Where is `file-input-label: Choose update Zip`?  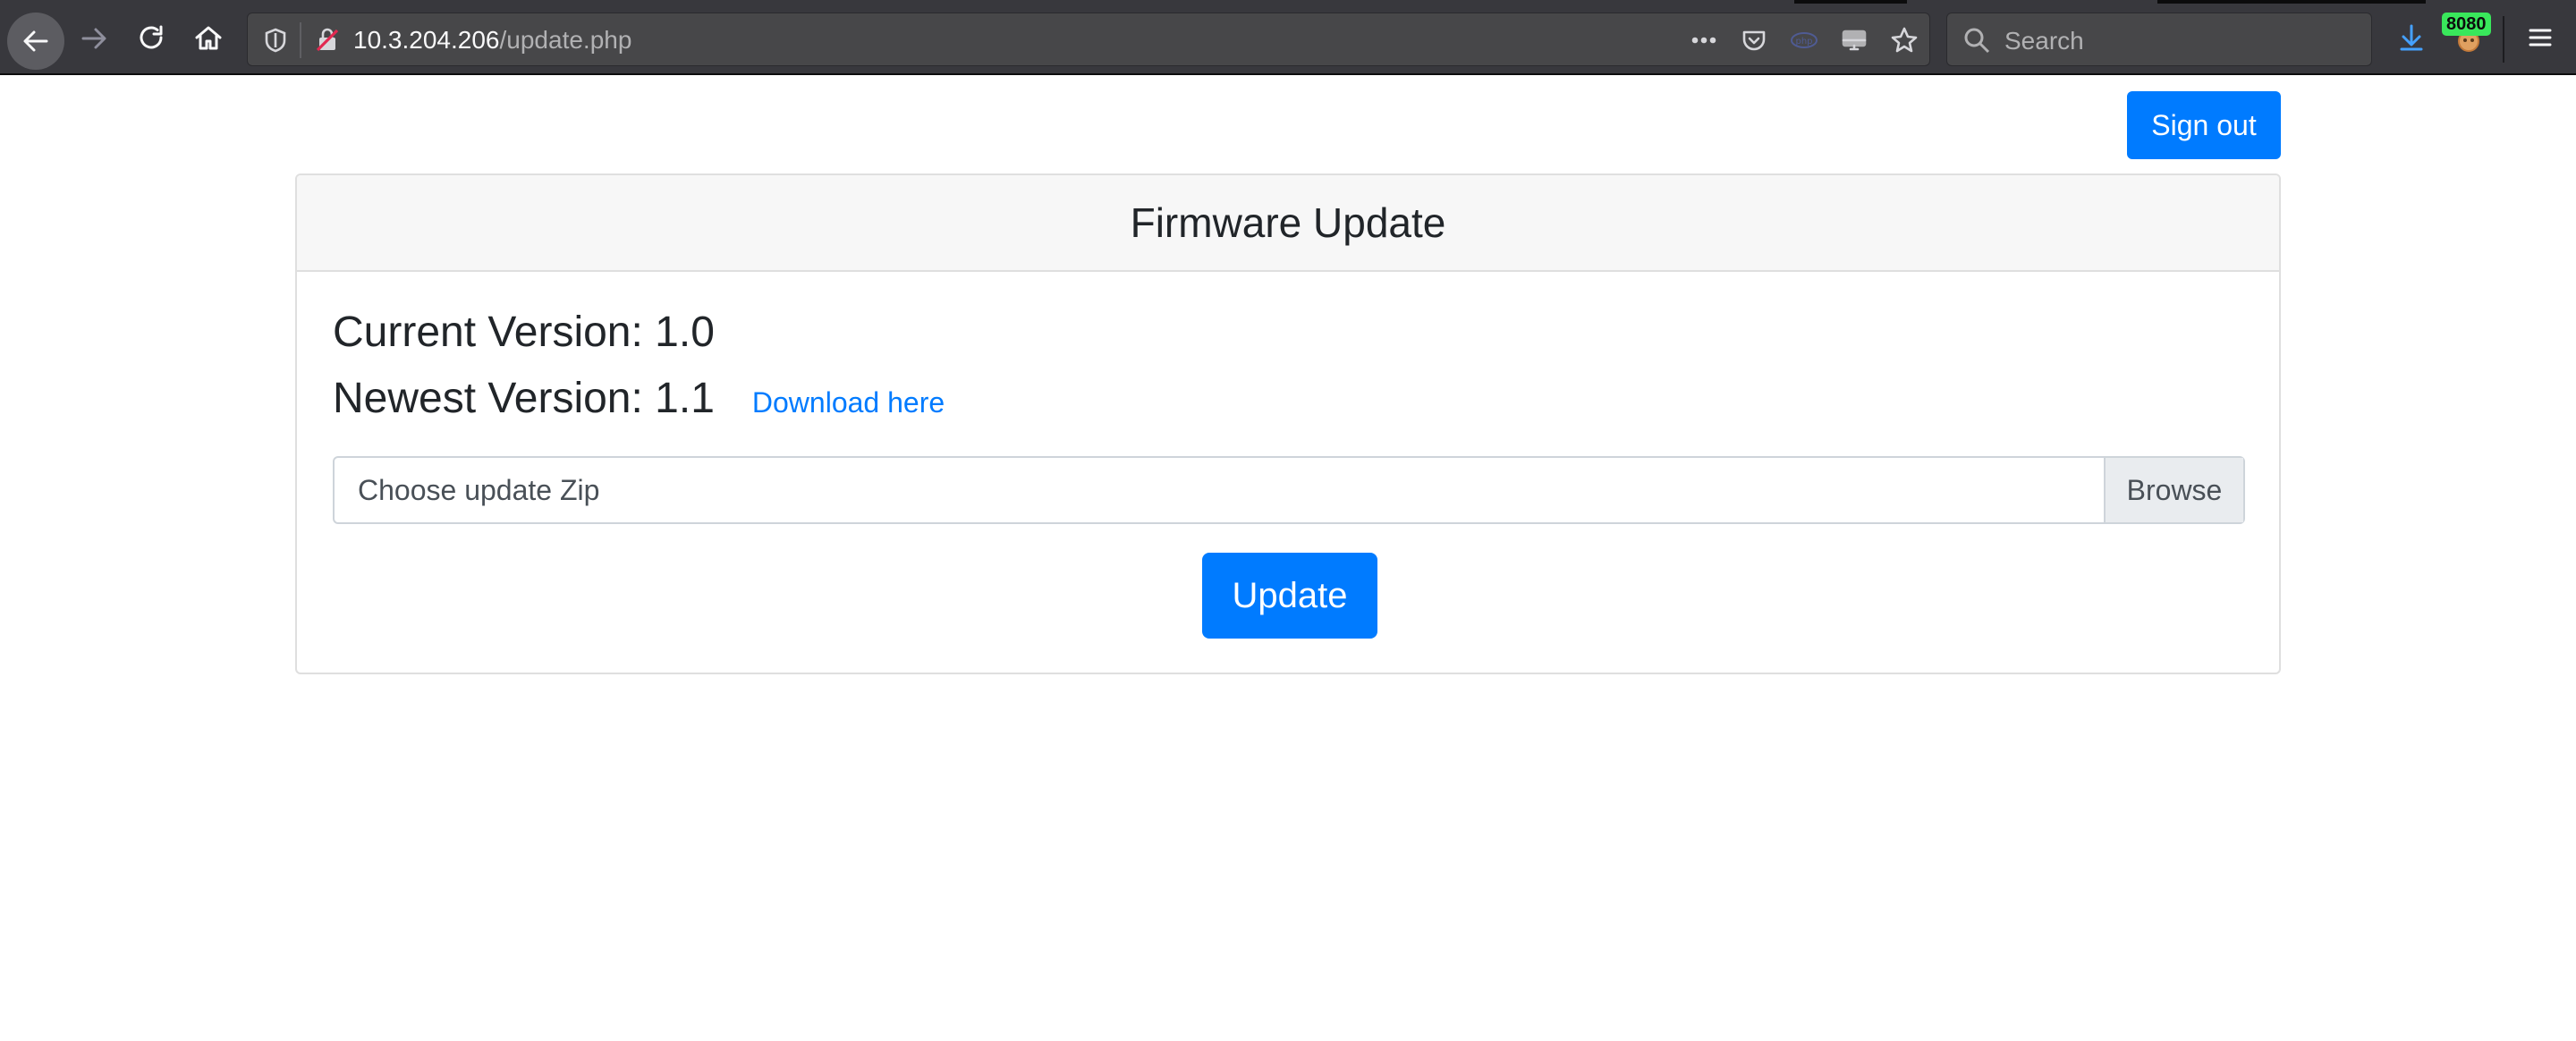
file-input-label: Choose update Zip is located at coordinates (1219, 490).